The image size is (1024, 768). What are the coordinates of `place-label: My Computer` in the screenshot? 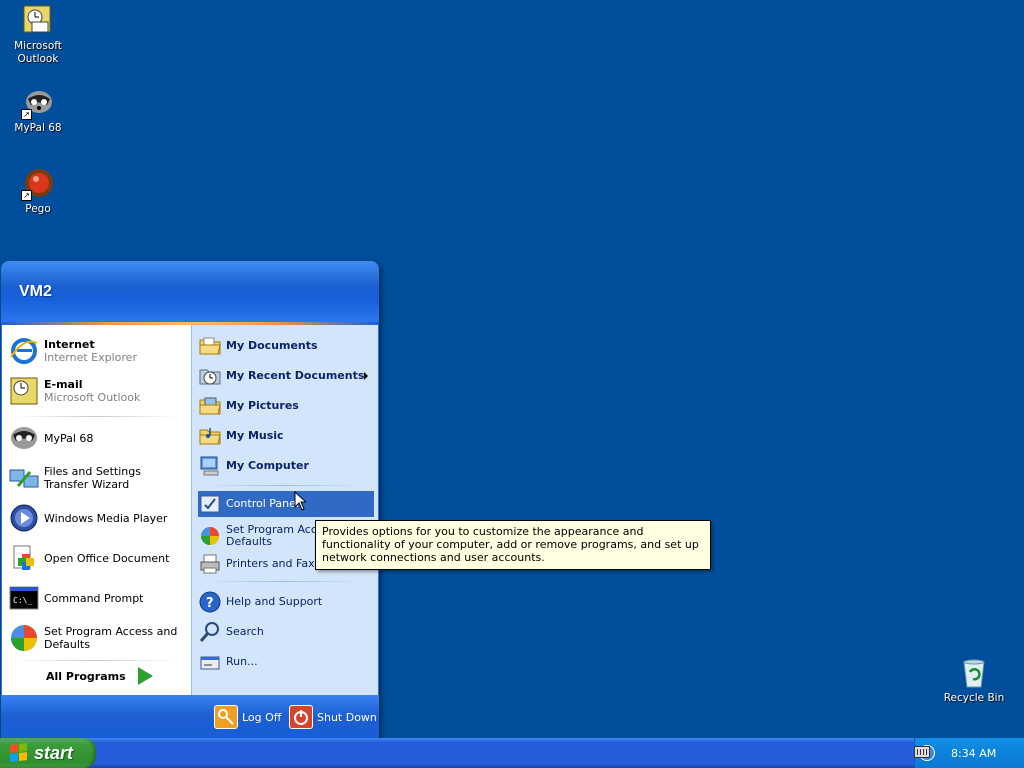 It's located at (267, 465).